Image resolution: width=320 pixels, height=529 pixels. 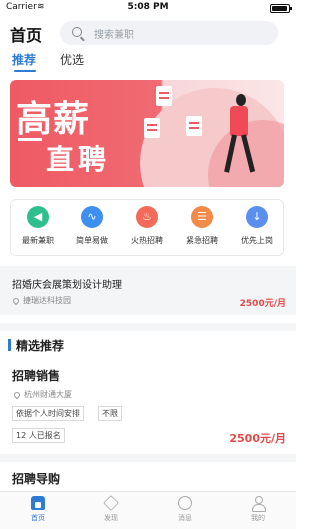 I want to click on job-title: 招聘导购, so click(x=36, y=479).